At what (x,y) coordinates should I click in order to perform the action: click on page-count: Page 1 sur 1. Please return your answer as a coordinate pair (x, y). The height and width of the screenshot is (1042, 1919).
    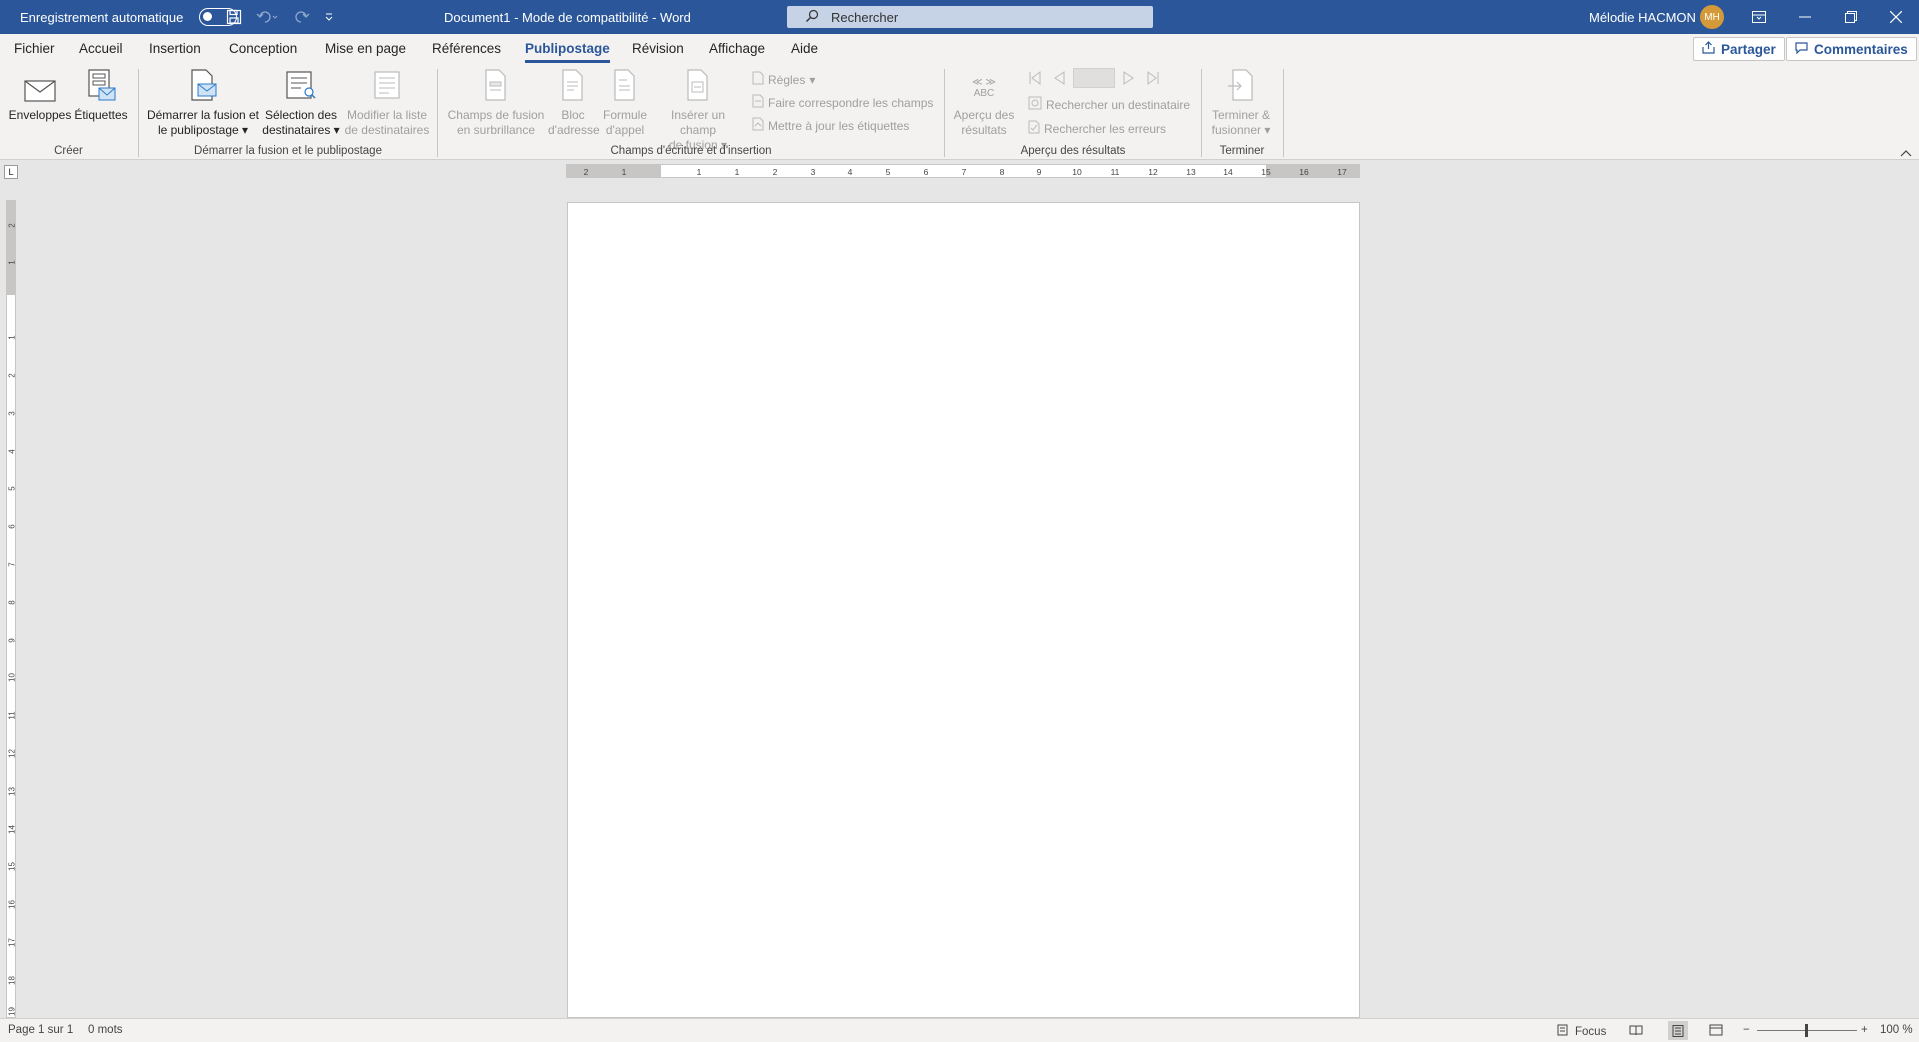
    Looking at the image, I should click on (40, 1030).